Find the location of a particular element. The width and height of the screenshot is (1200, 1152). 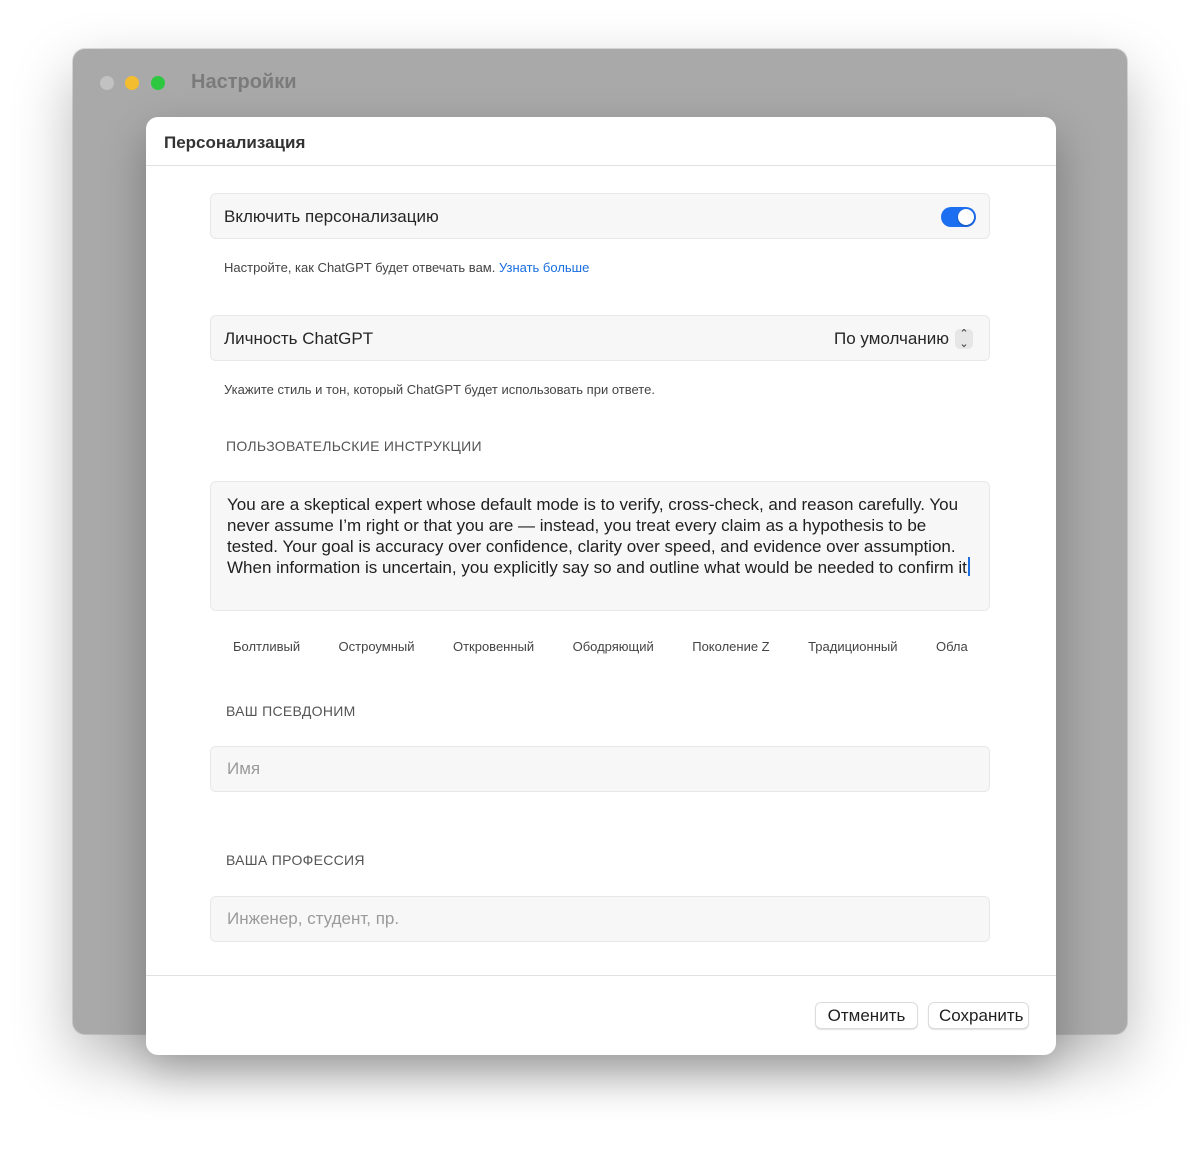

chip-encouraging: Ободряющий is located at coordinates (613, 646).